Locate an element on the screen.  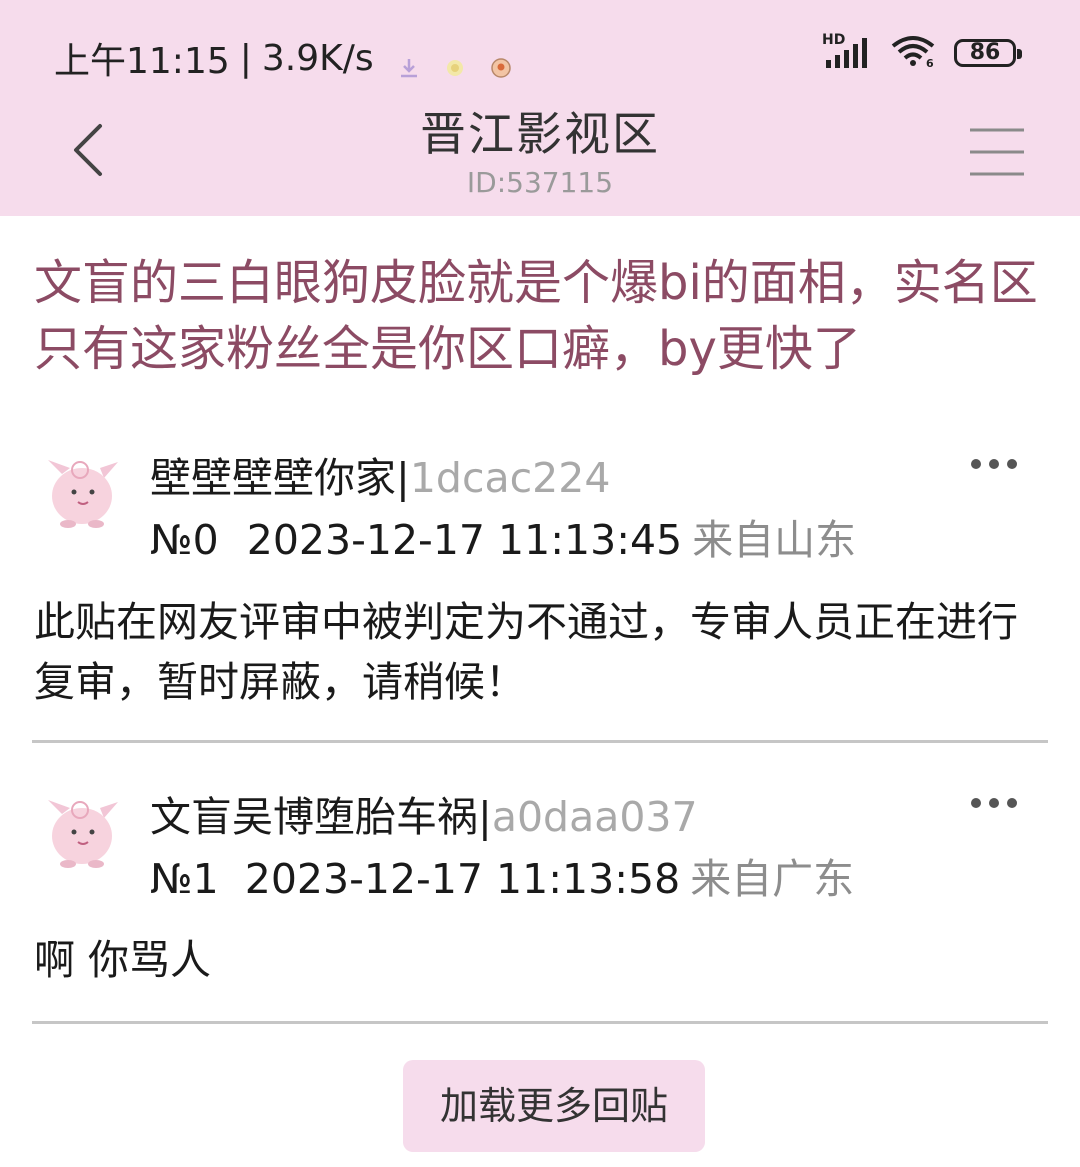
load-more-replies-button: 加载更多回贴 is located at coordinates (554, 1106).